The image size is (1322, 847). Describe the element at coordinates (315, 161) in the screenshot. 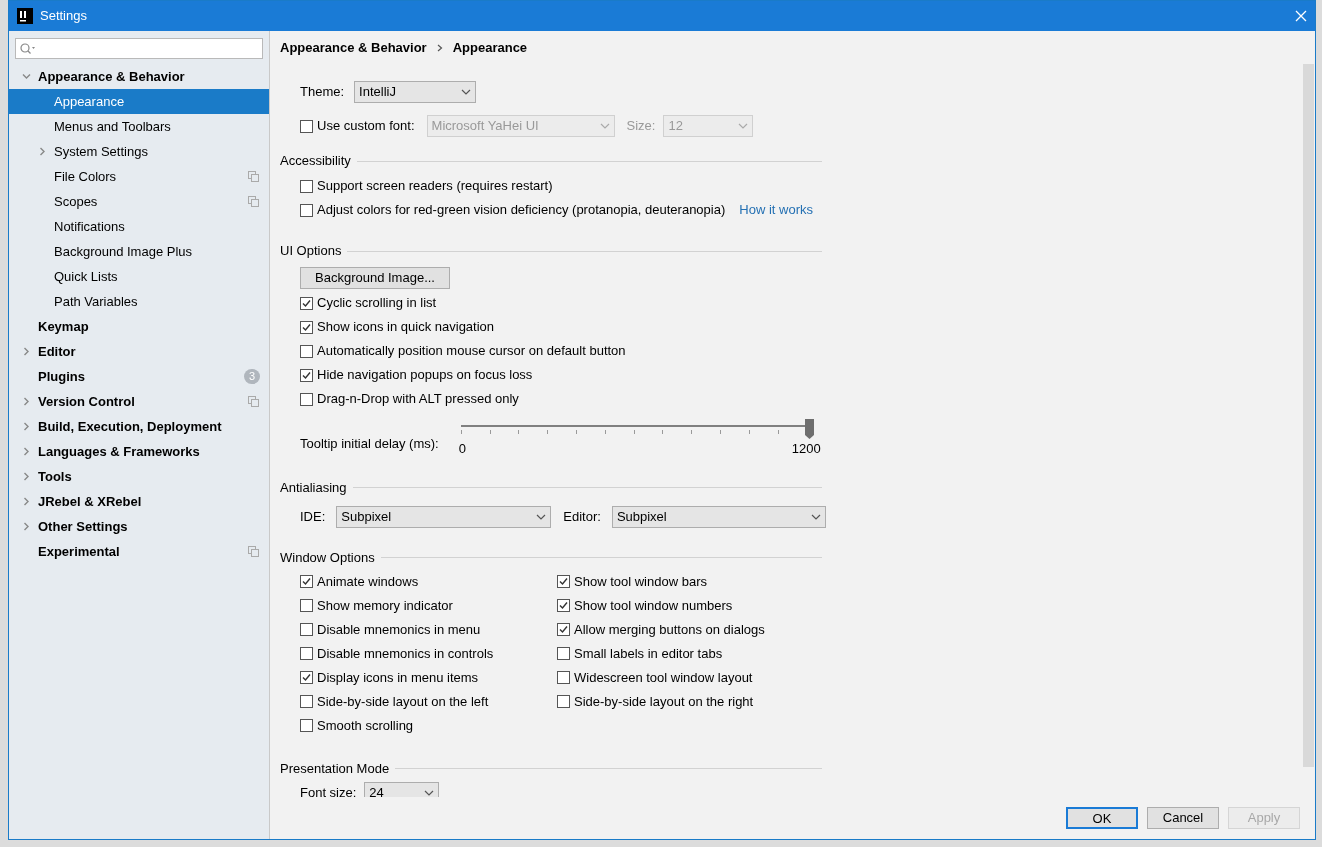

I see `section-title: Accessibility` at that location.